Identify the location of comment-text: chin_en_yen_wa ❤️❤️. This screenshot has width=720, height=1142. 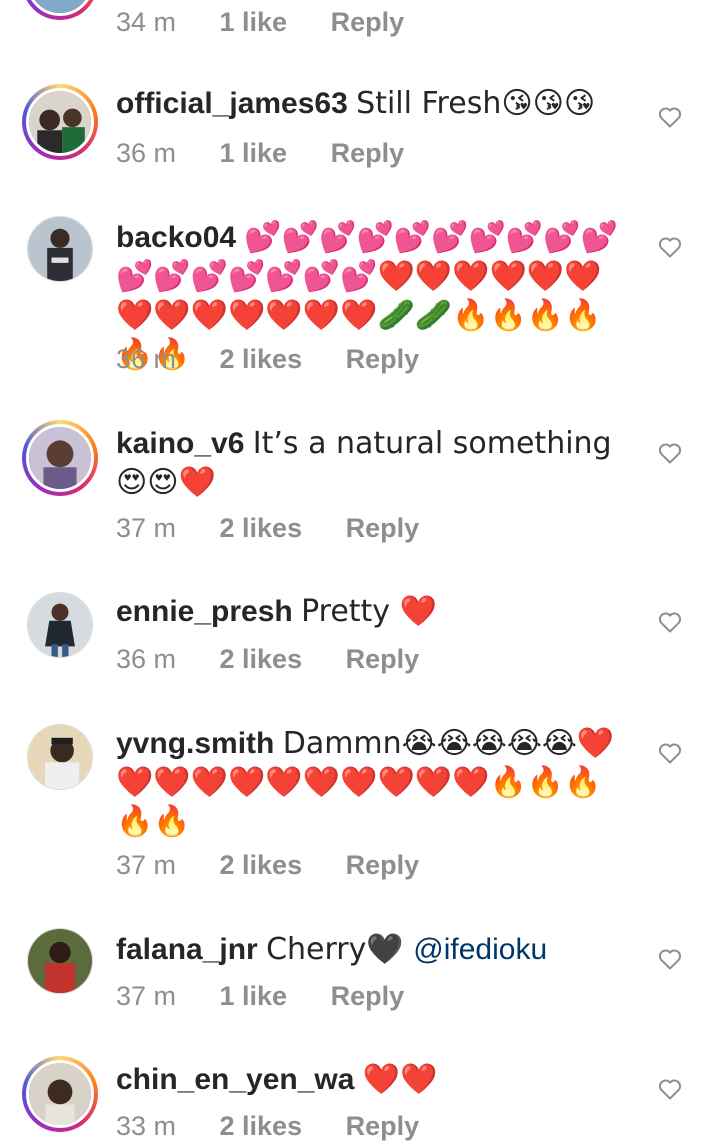
(376, 1079).